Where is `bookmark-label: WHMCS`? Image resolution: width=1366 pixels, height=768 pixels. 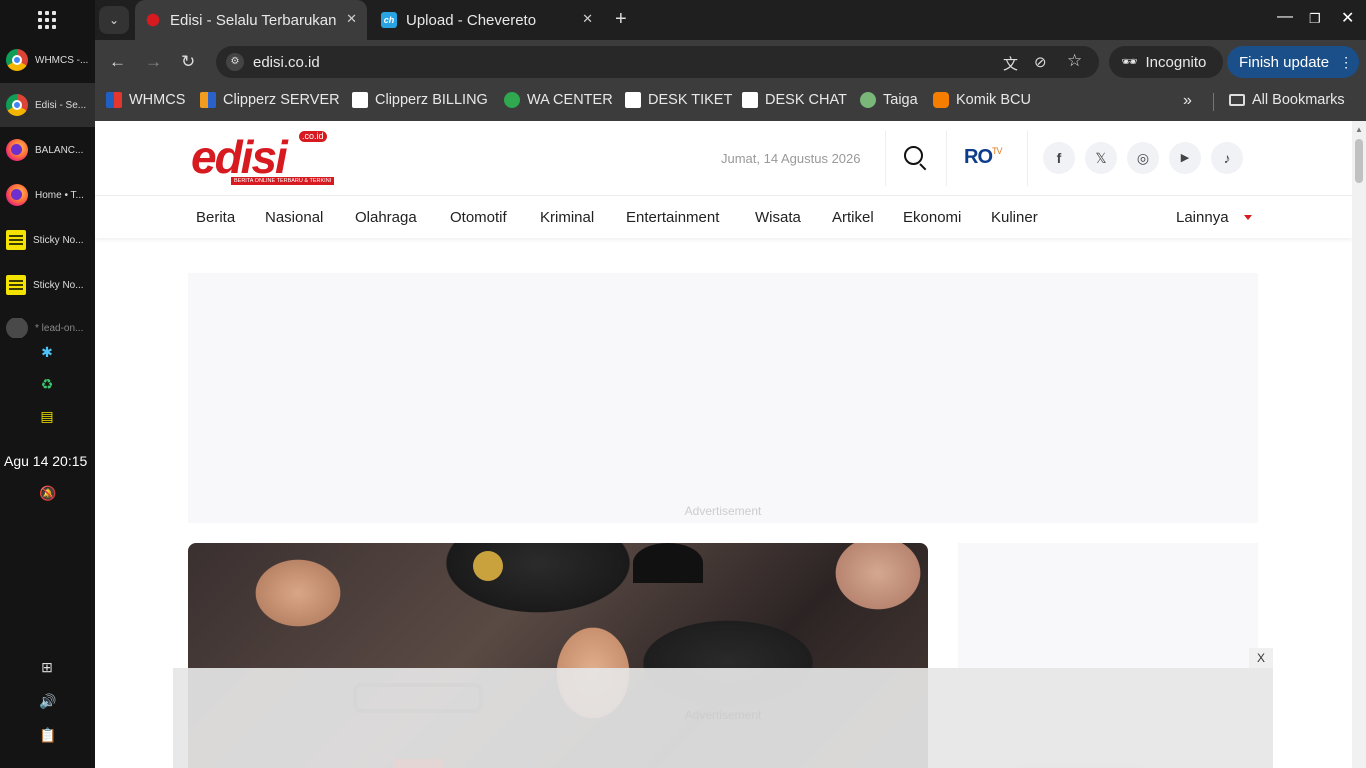 bookmark-label: WHMCS is located at coordinates (157, 100).